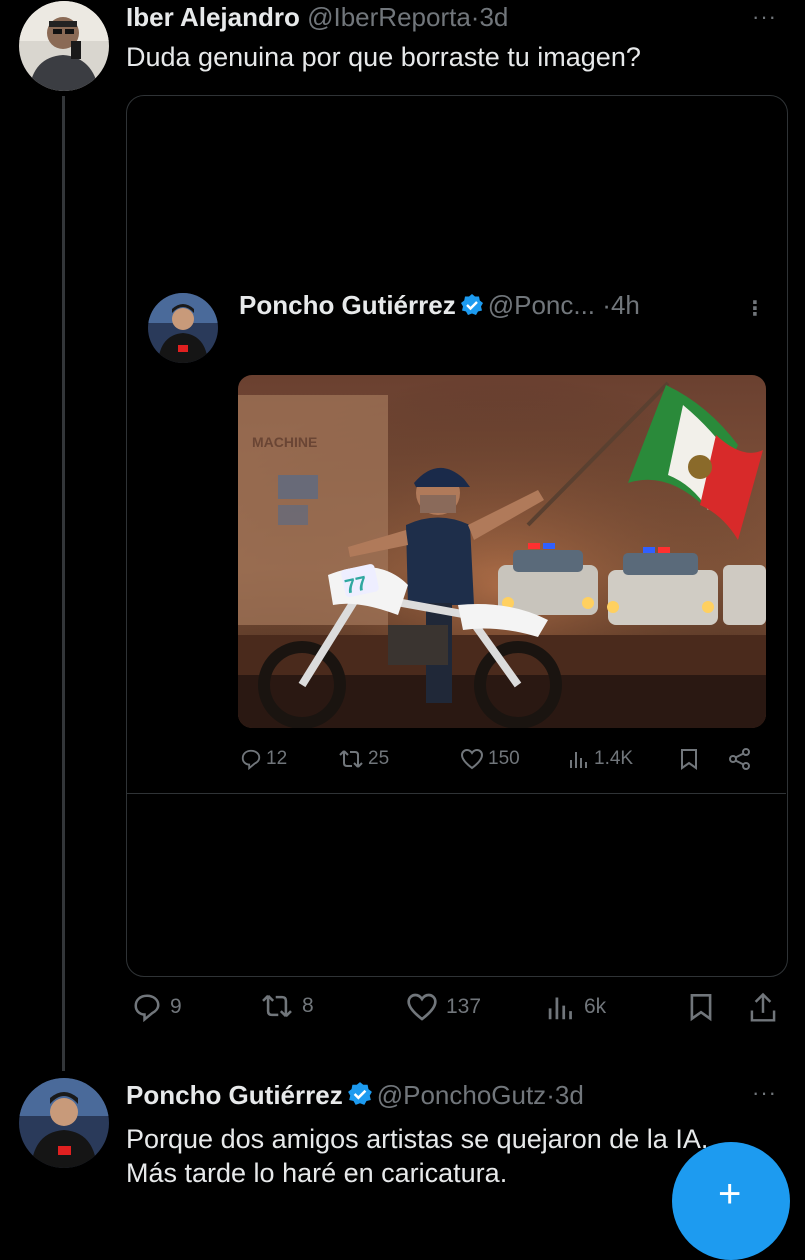 The width and height of the screenshot is (805, 1260). What do you see at coordinates (464, 1006) in the screenshot?
I see `like-count: 137` at bounding box center [464, 1006].